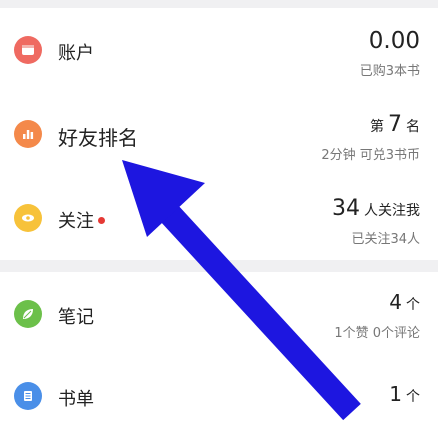 This screenshot has height=425, width=438. I want to click on booklist-suffix: 个, so click(413, 397).